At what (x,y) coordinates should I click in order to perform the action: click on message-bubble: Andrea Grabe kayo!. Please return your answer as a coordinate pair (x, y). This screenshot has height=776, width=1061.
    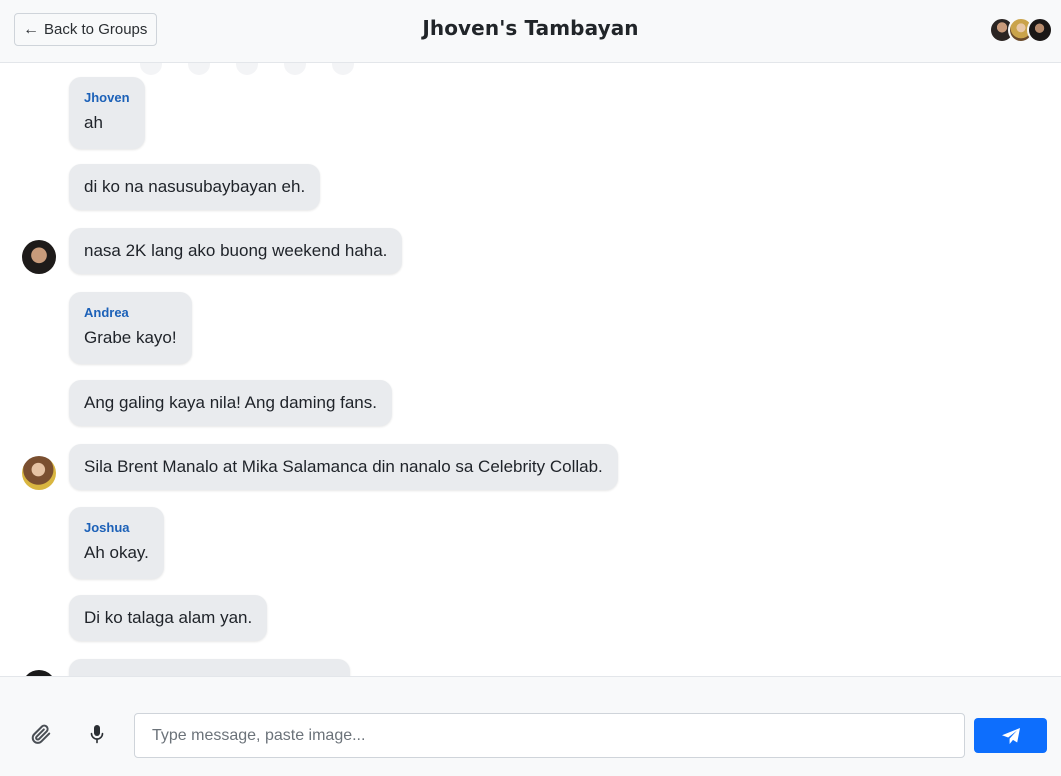
    Looking at the image, I should click on (130, 328).